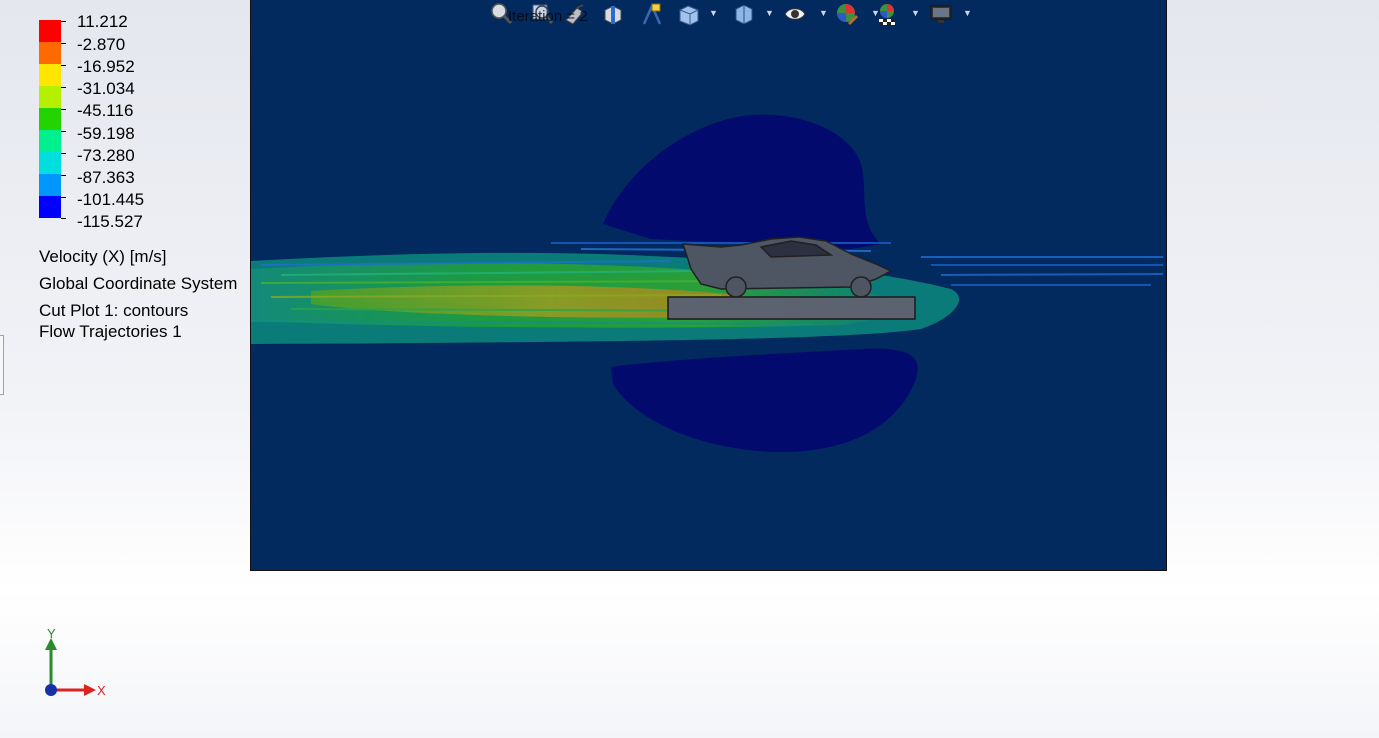  Describe the element at coordinates (102, 21) in the screenshot. I see `legend-value: 11.212` at that location.